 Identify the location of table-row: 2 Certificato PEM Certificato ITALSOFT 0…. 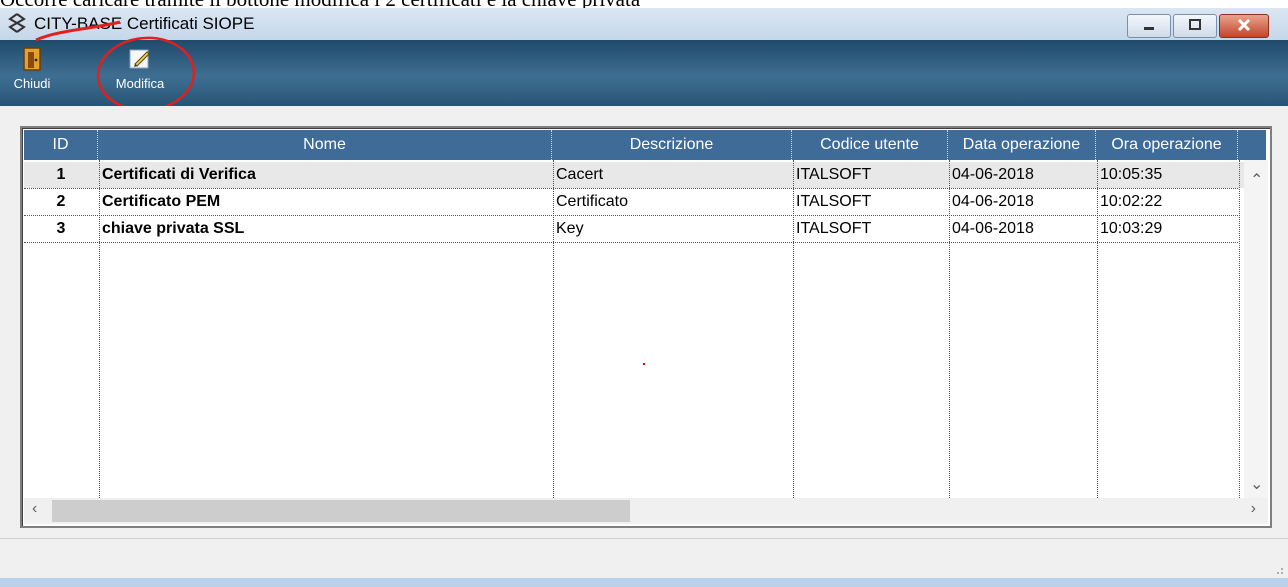
(645, 202).